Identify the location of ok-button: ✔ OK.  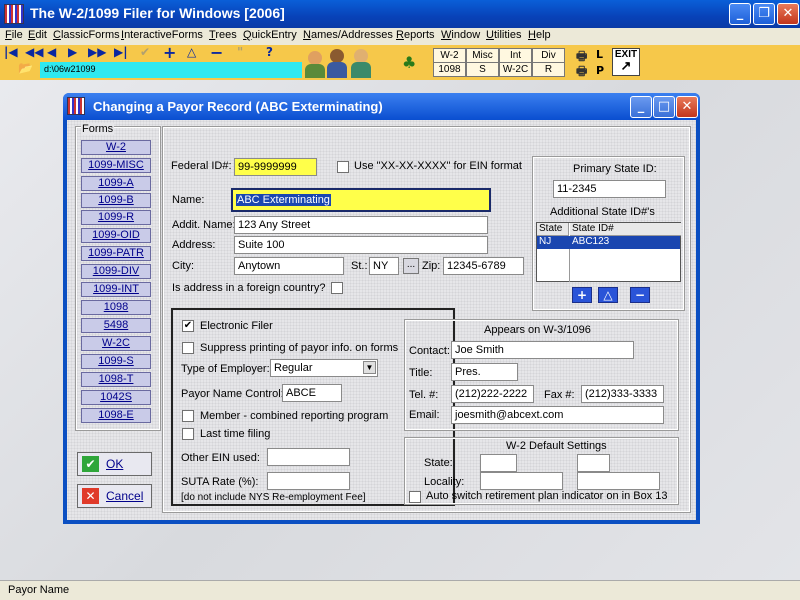
(114, 464).